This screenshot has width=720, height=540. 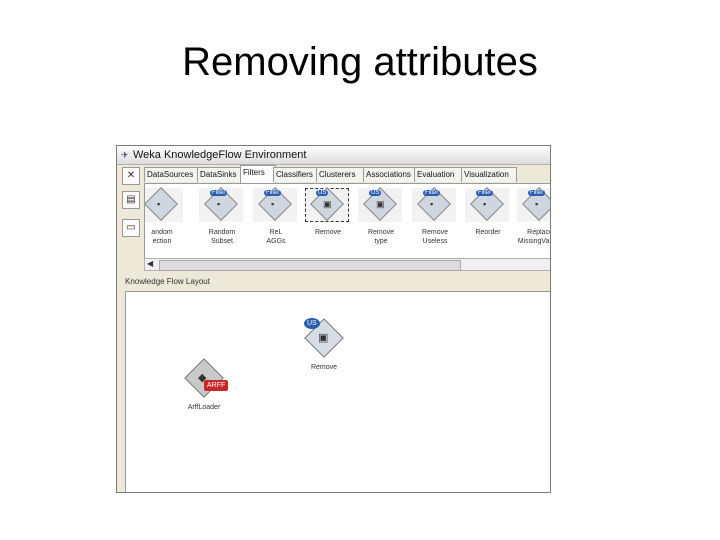 I want to click on palette-item-reorder: Filter ▪ Reorder, so click(x=488, y=221).